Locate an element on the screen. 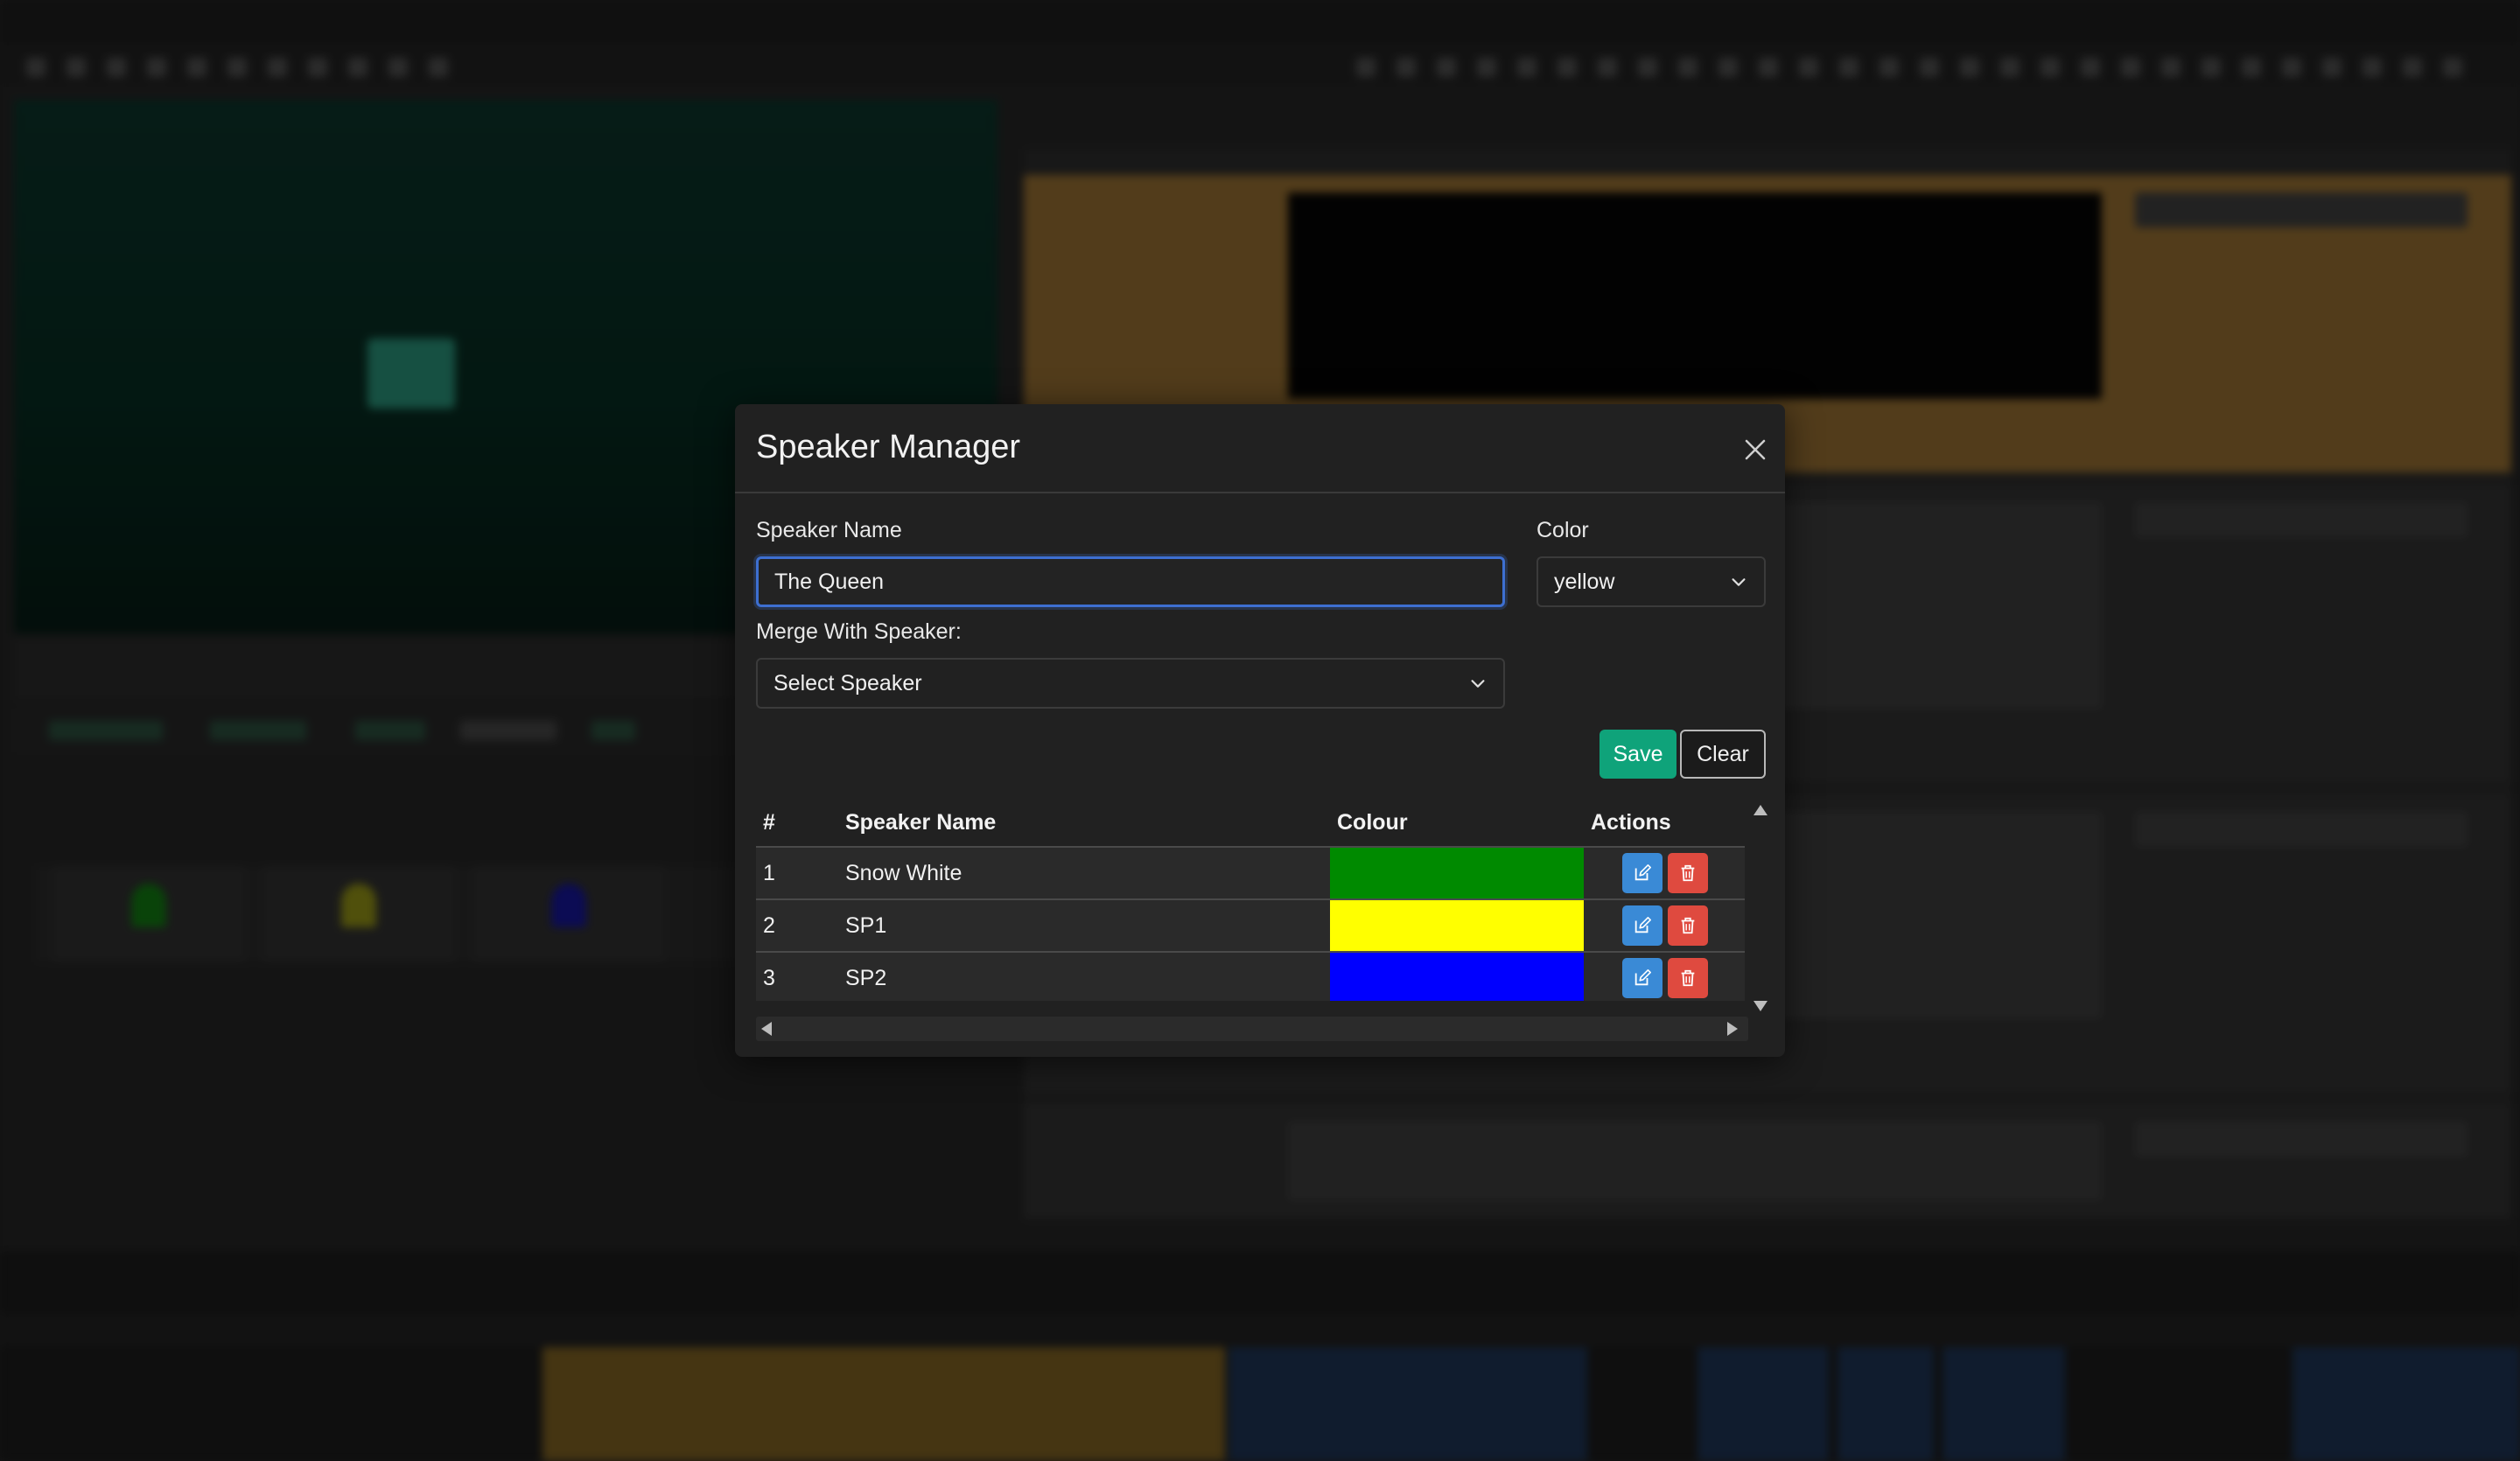  row-number: 3 is located at coordinates (797, 976).